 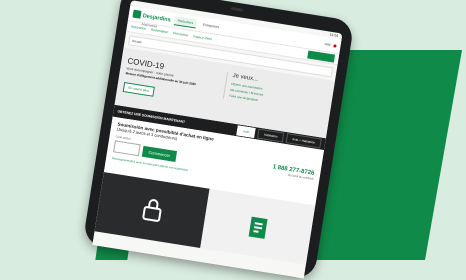 What do you see at coordinates (185, 21) in the screenshot?
I see `tab-particuliers: Particuliers` at bounding box center [185, 21].